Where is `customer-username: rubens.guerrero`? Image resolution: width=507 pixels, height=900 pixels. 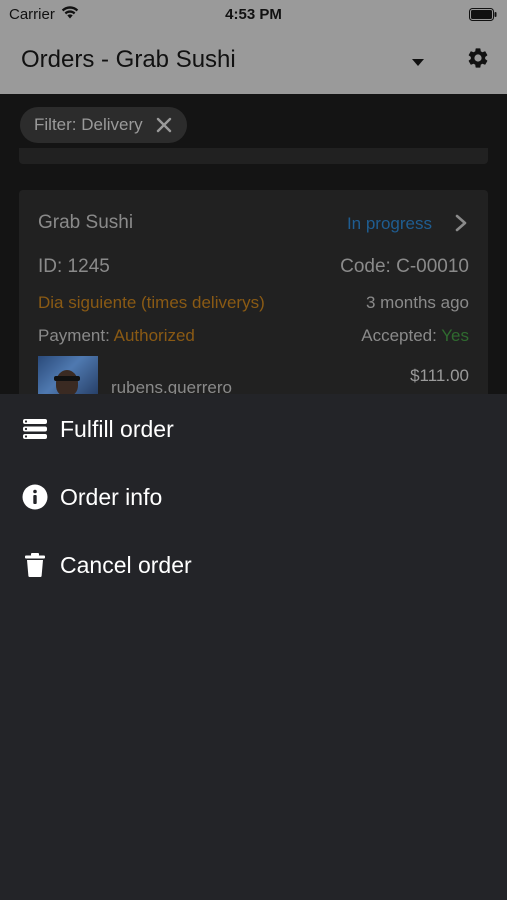
customer-username: rubens.guerrero is located at coordinates (171, 386).